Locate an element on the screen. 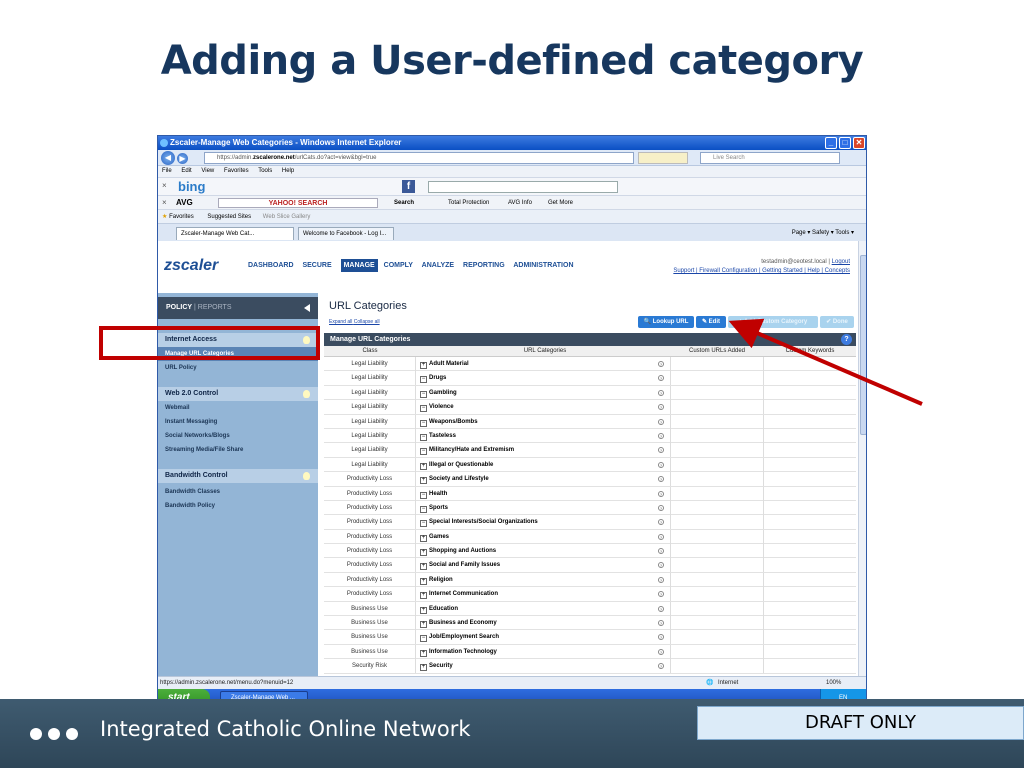  forward-icon: ▶ is located at coordinates (182, 158).